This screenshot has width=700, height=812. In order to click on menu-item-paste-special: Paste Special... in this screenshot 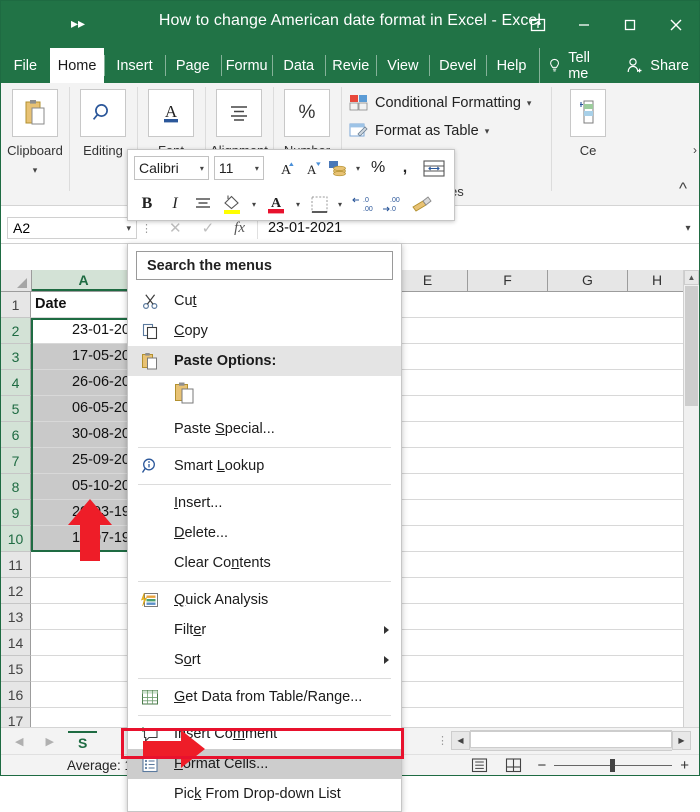, I will do `click(264, 429)`.